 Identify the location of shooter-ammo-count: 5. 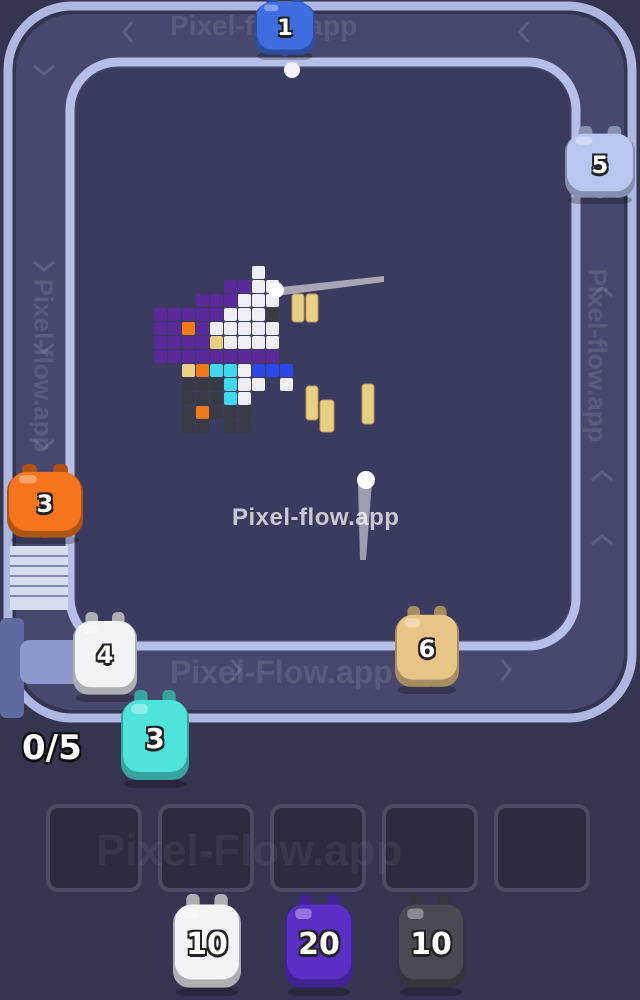
(600, 165).